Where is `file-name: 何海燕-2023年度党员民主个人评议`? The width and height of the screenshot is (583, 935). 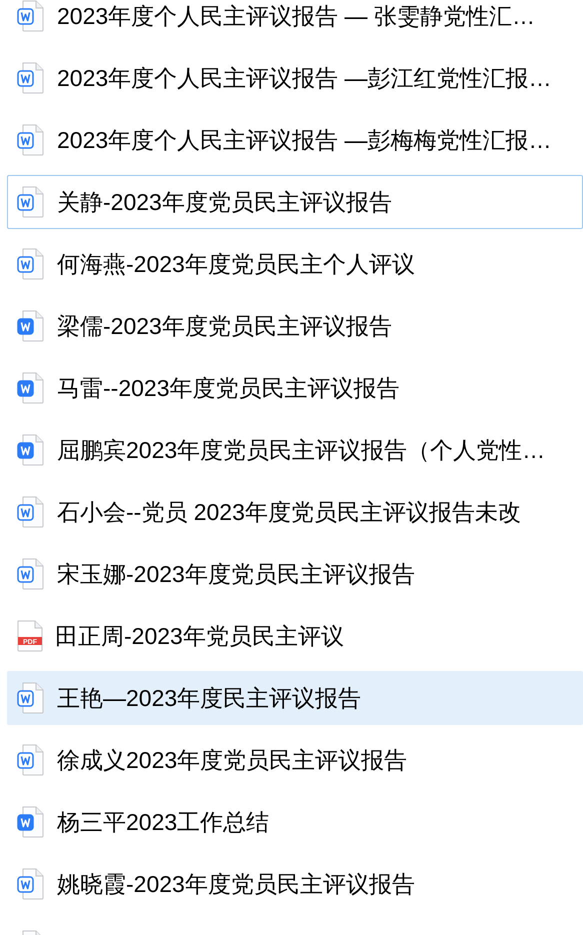
file-name: 何海燕-2023年度党员民主个人评议 is located at coordinates (236, 264).